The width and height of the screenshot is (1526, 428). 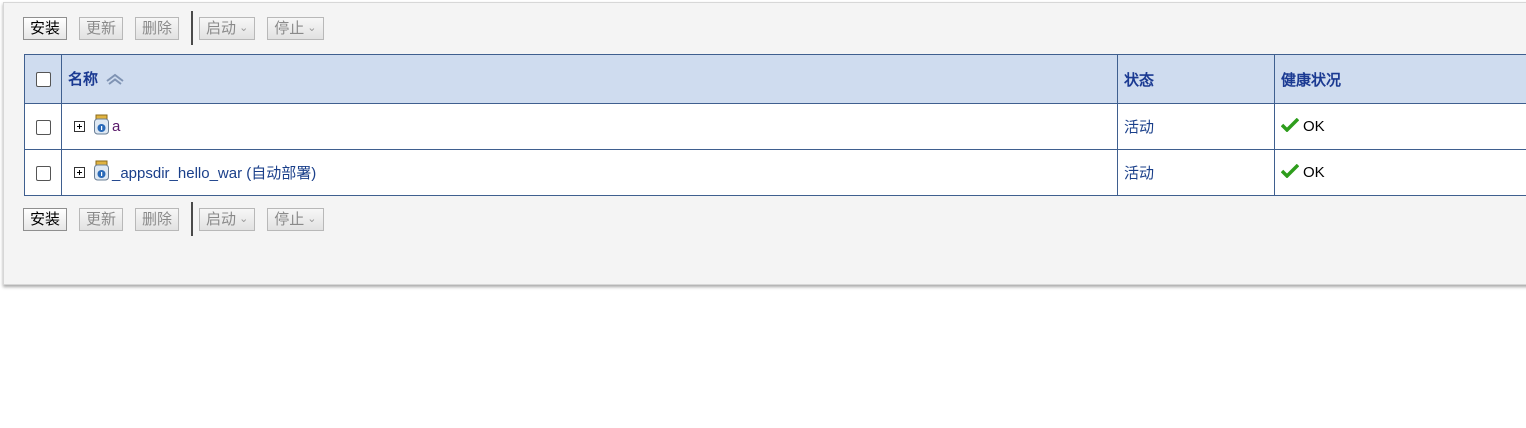 What do you see at coordinates (83, 80) in the screenshot?
I see `name-column-label: 名称` at bounding box center [83, 80].